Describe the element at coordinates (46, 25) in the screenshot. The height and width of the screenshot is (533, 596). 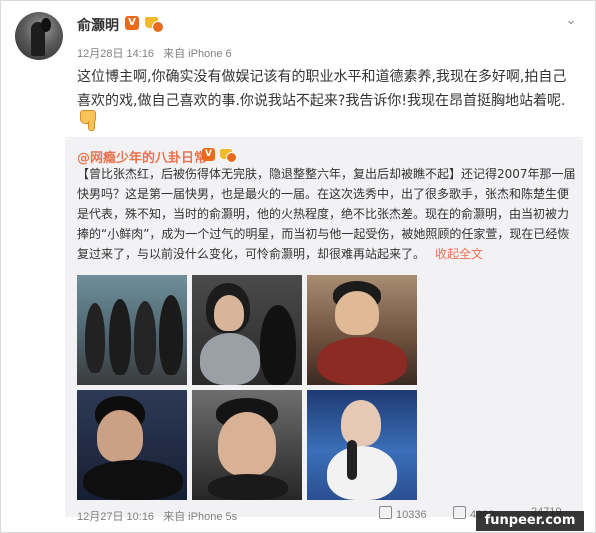
I see `avatar-head` at that location.